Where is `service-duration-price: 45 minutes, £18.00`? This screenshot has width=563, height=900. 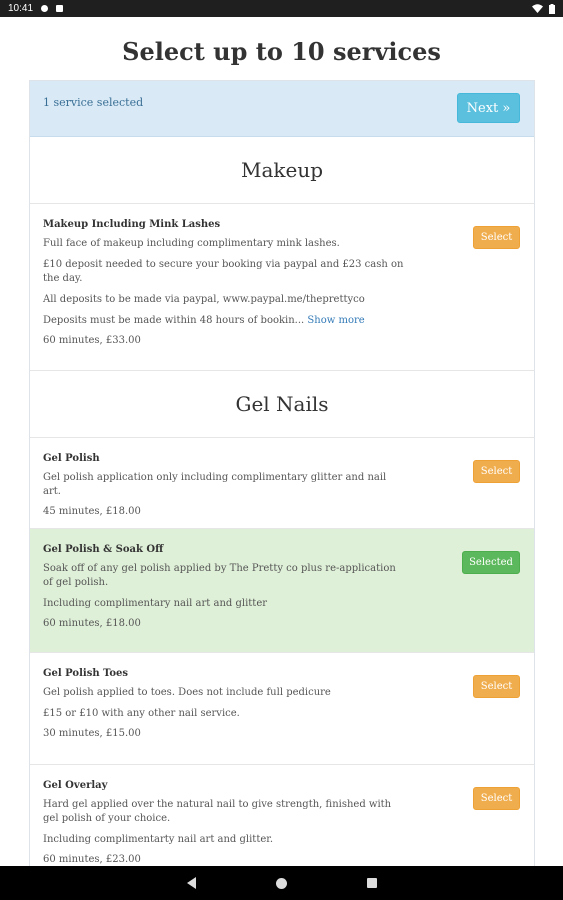
service-duration-price: 45 minutes, £18.00 is located at coordinates (92, 511).